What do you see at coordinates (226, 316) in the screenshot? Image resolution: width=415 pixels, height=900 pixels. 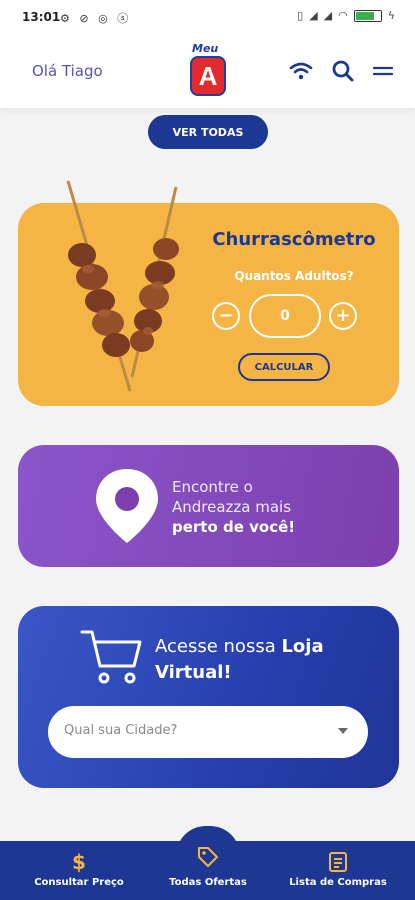 I see `decrease-button: −` at bounding box center [226, 316].